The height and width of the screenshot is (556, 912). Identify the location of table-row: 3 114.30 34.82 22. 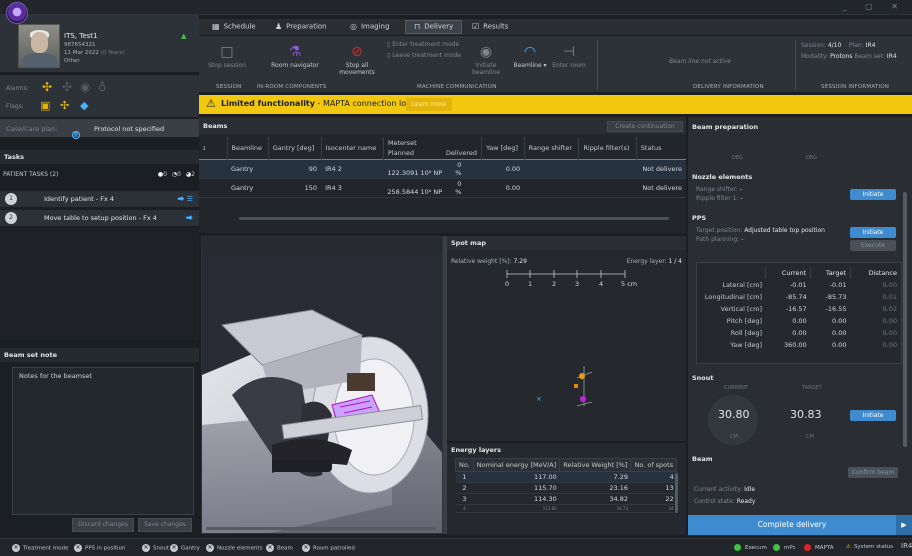
(566, 499).